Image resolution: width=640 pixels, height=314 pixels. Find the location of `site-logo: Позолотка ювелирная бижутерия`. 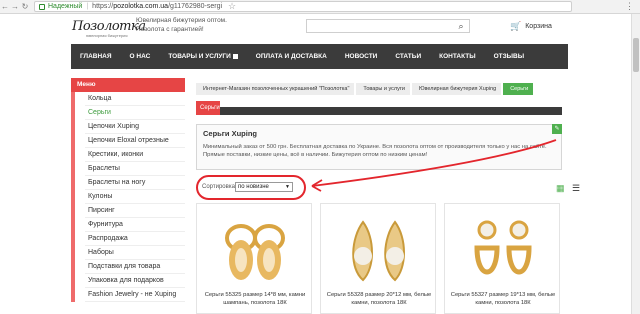

site-logo: Позолотка ювелирная бижутерия is located at coordinates (109, 28).